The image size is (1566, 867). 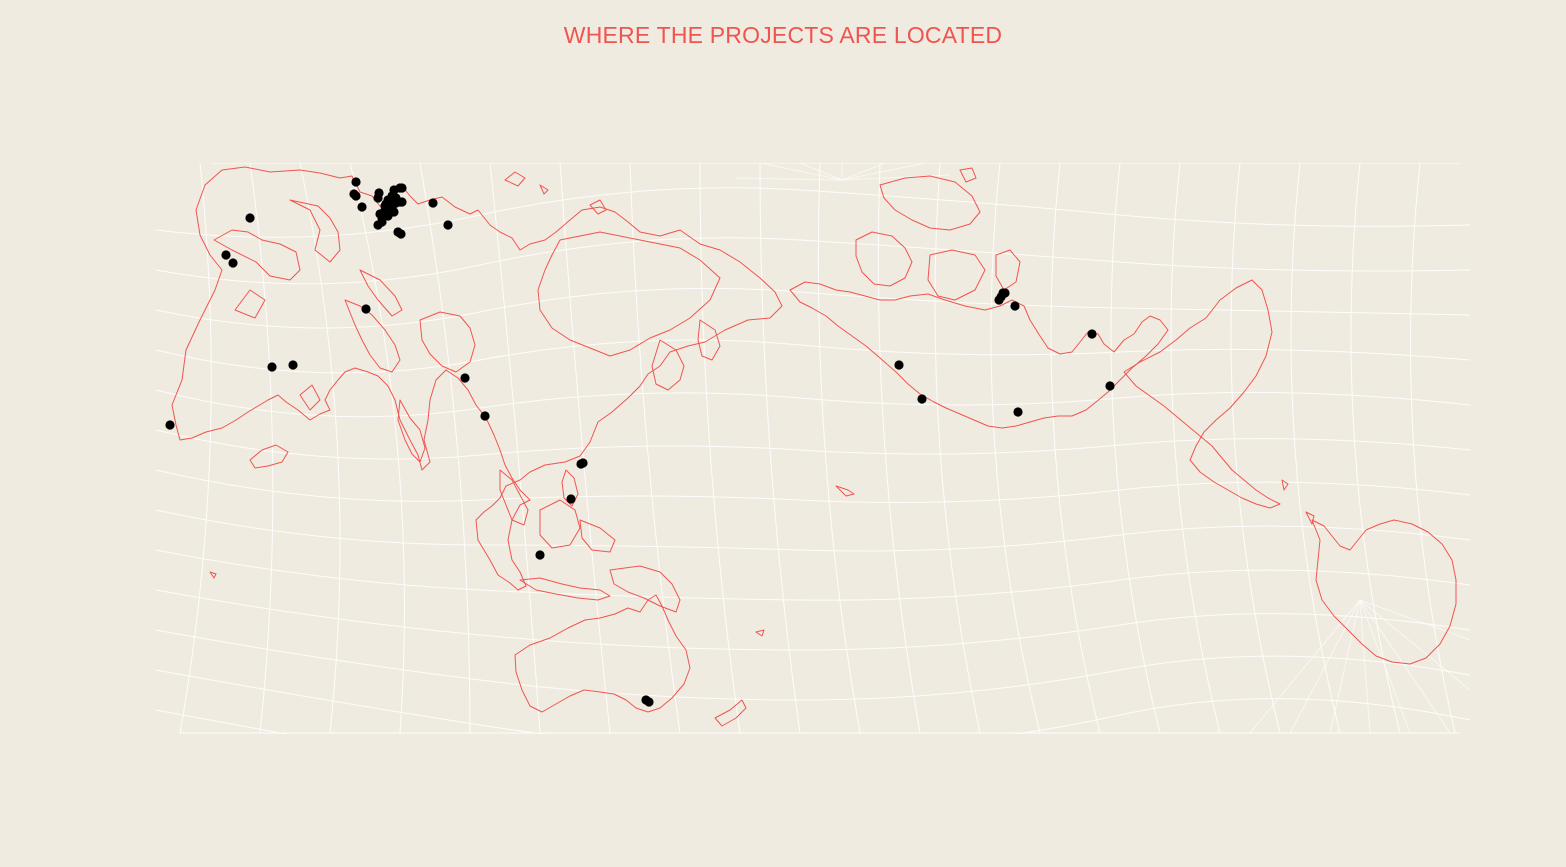 I want to click on australia-outline, so click(x=602, y=653).